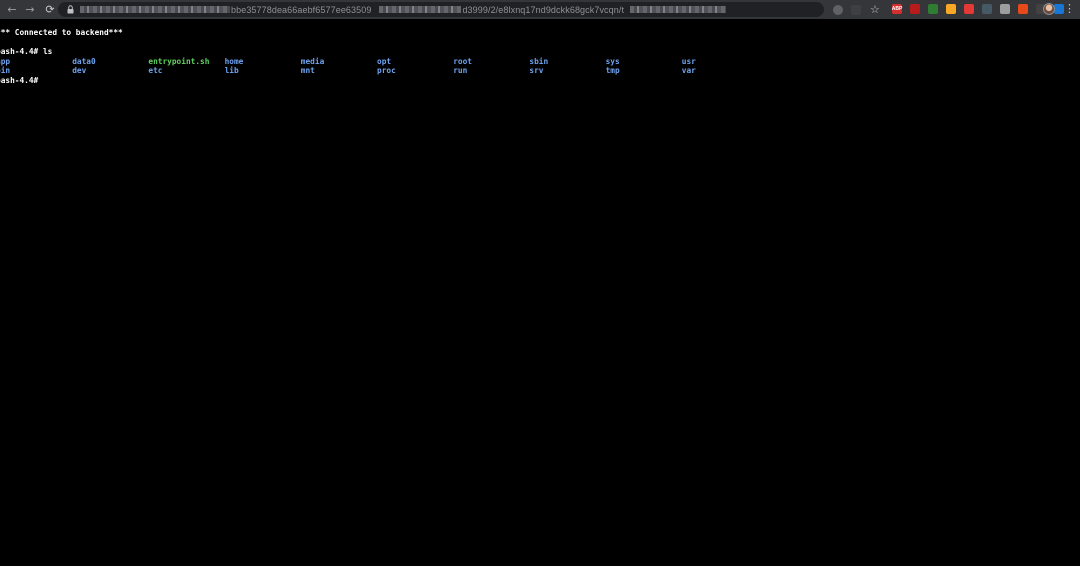 The width and height of the screenshot is (1080, 570). I want to click on url-text-segment: bbe35778dea66aebf6577ee63509, so click(301, 9).